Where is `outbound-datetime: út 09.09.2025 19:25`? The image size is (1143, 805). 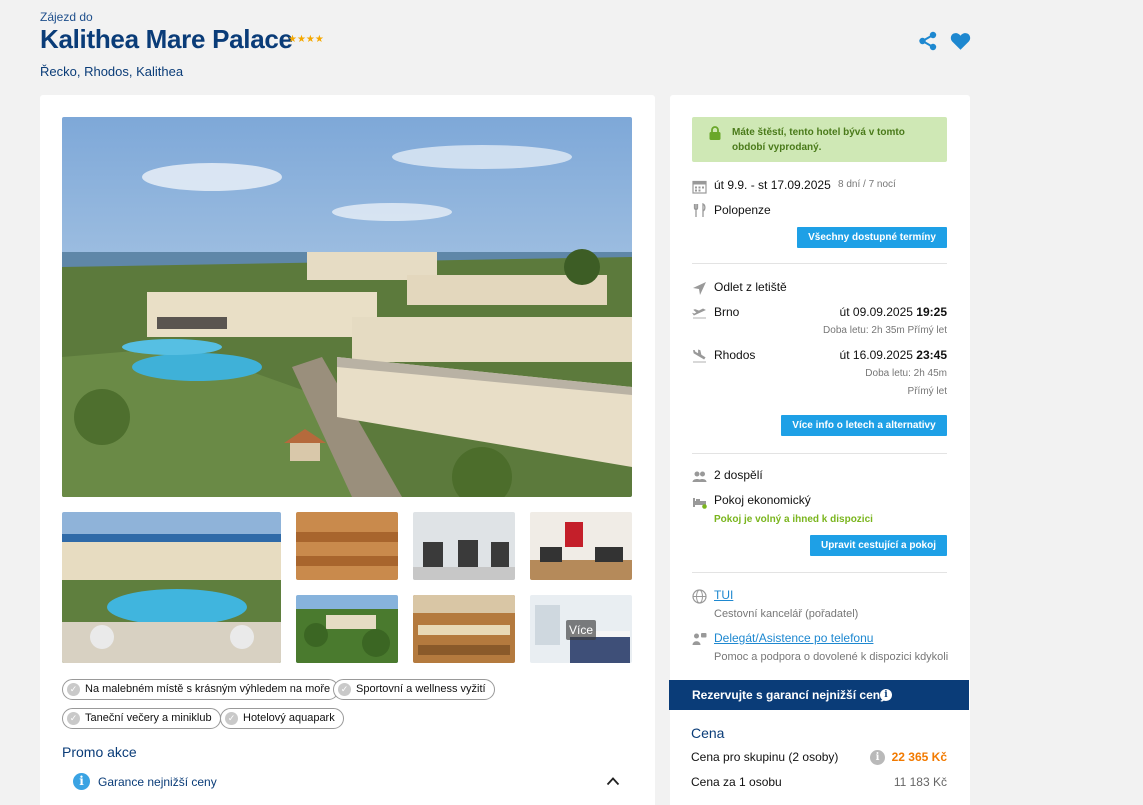 outbound-datetime: út 09.09.2025 19:25 is located at coordinates (893, 312).